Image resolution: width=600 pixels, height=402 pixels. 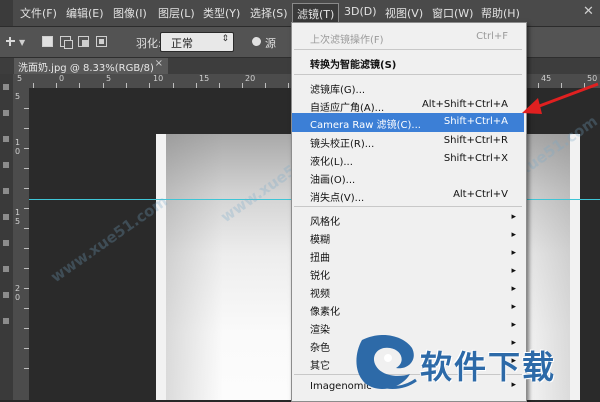 I want to click on menu-3d: 3D(D), so click(x=360, y=11).